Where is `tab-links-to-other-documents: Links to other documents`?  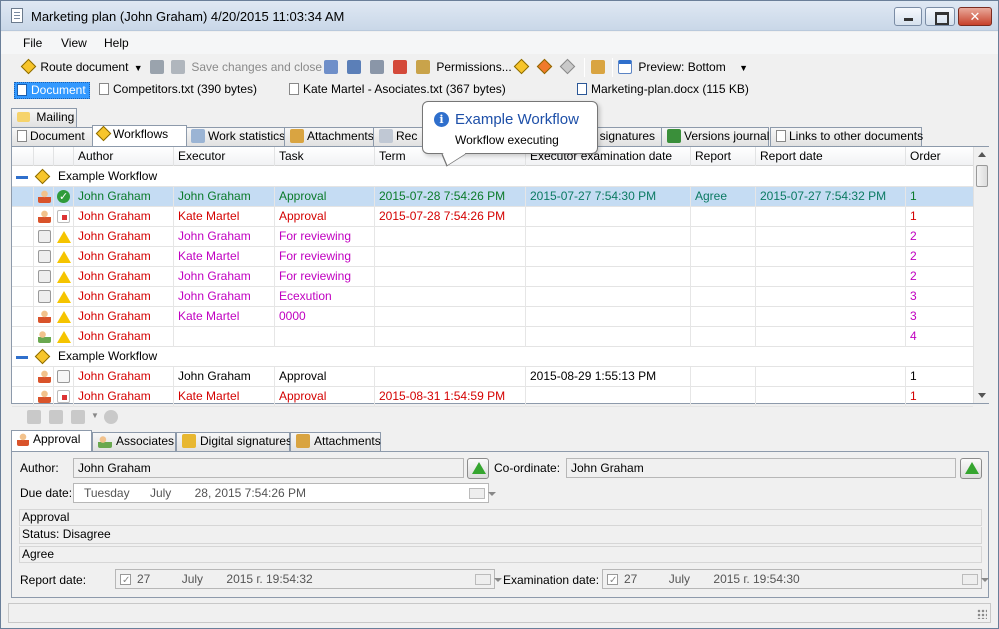 tab-links-to-other-documents: Links to other documents is located at coordinates (847, 136).